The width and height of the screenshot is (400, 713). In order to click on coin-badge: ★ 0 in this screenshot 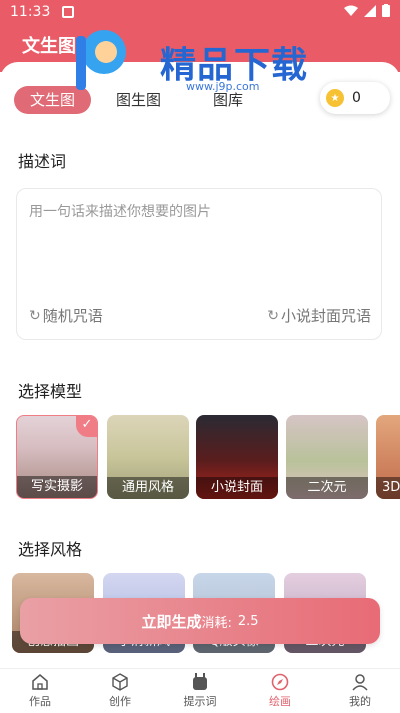, I will do `click(355, 98)`.